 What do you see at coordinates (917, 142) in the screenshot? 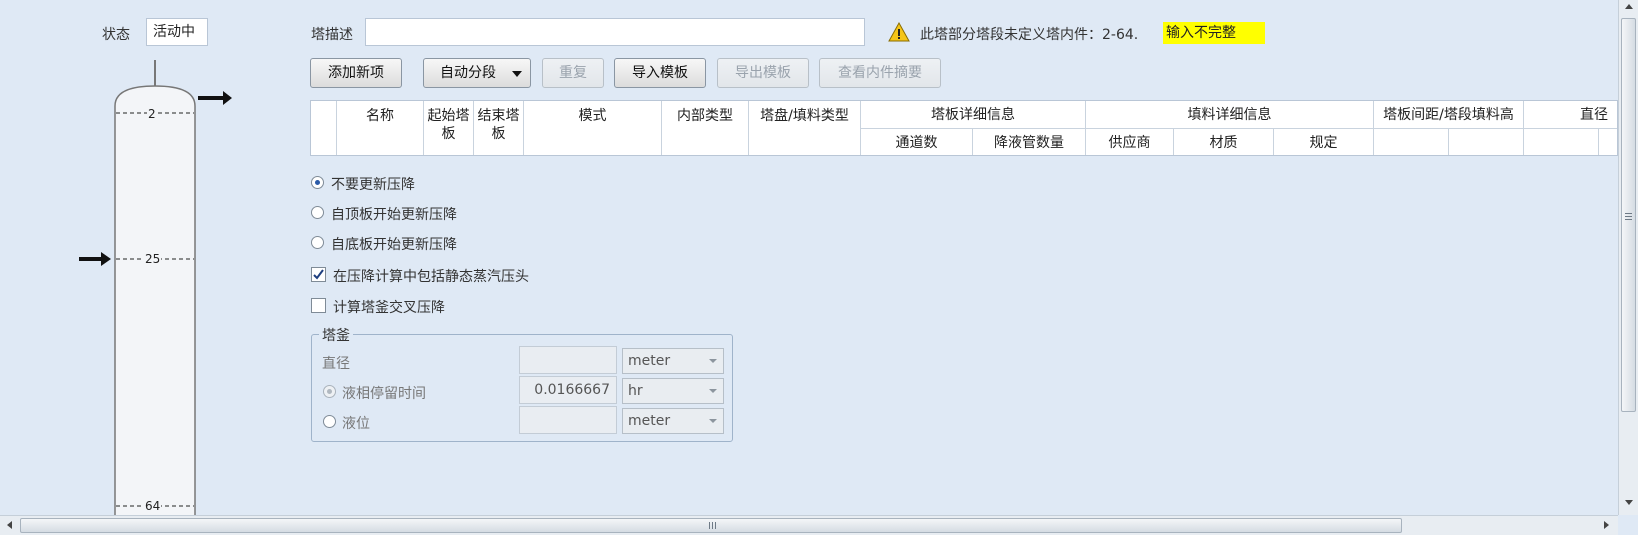
I see `col-passes: 通道数` at bounding box center [917, 142].